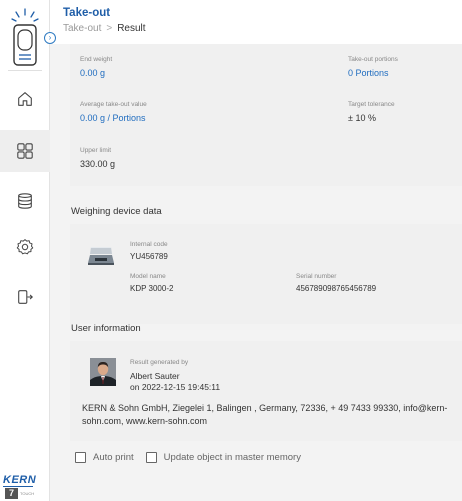  Describe the element at coordinates (11, 493) in the screenshot. I see `brand-badge: 7` at that location.